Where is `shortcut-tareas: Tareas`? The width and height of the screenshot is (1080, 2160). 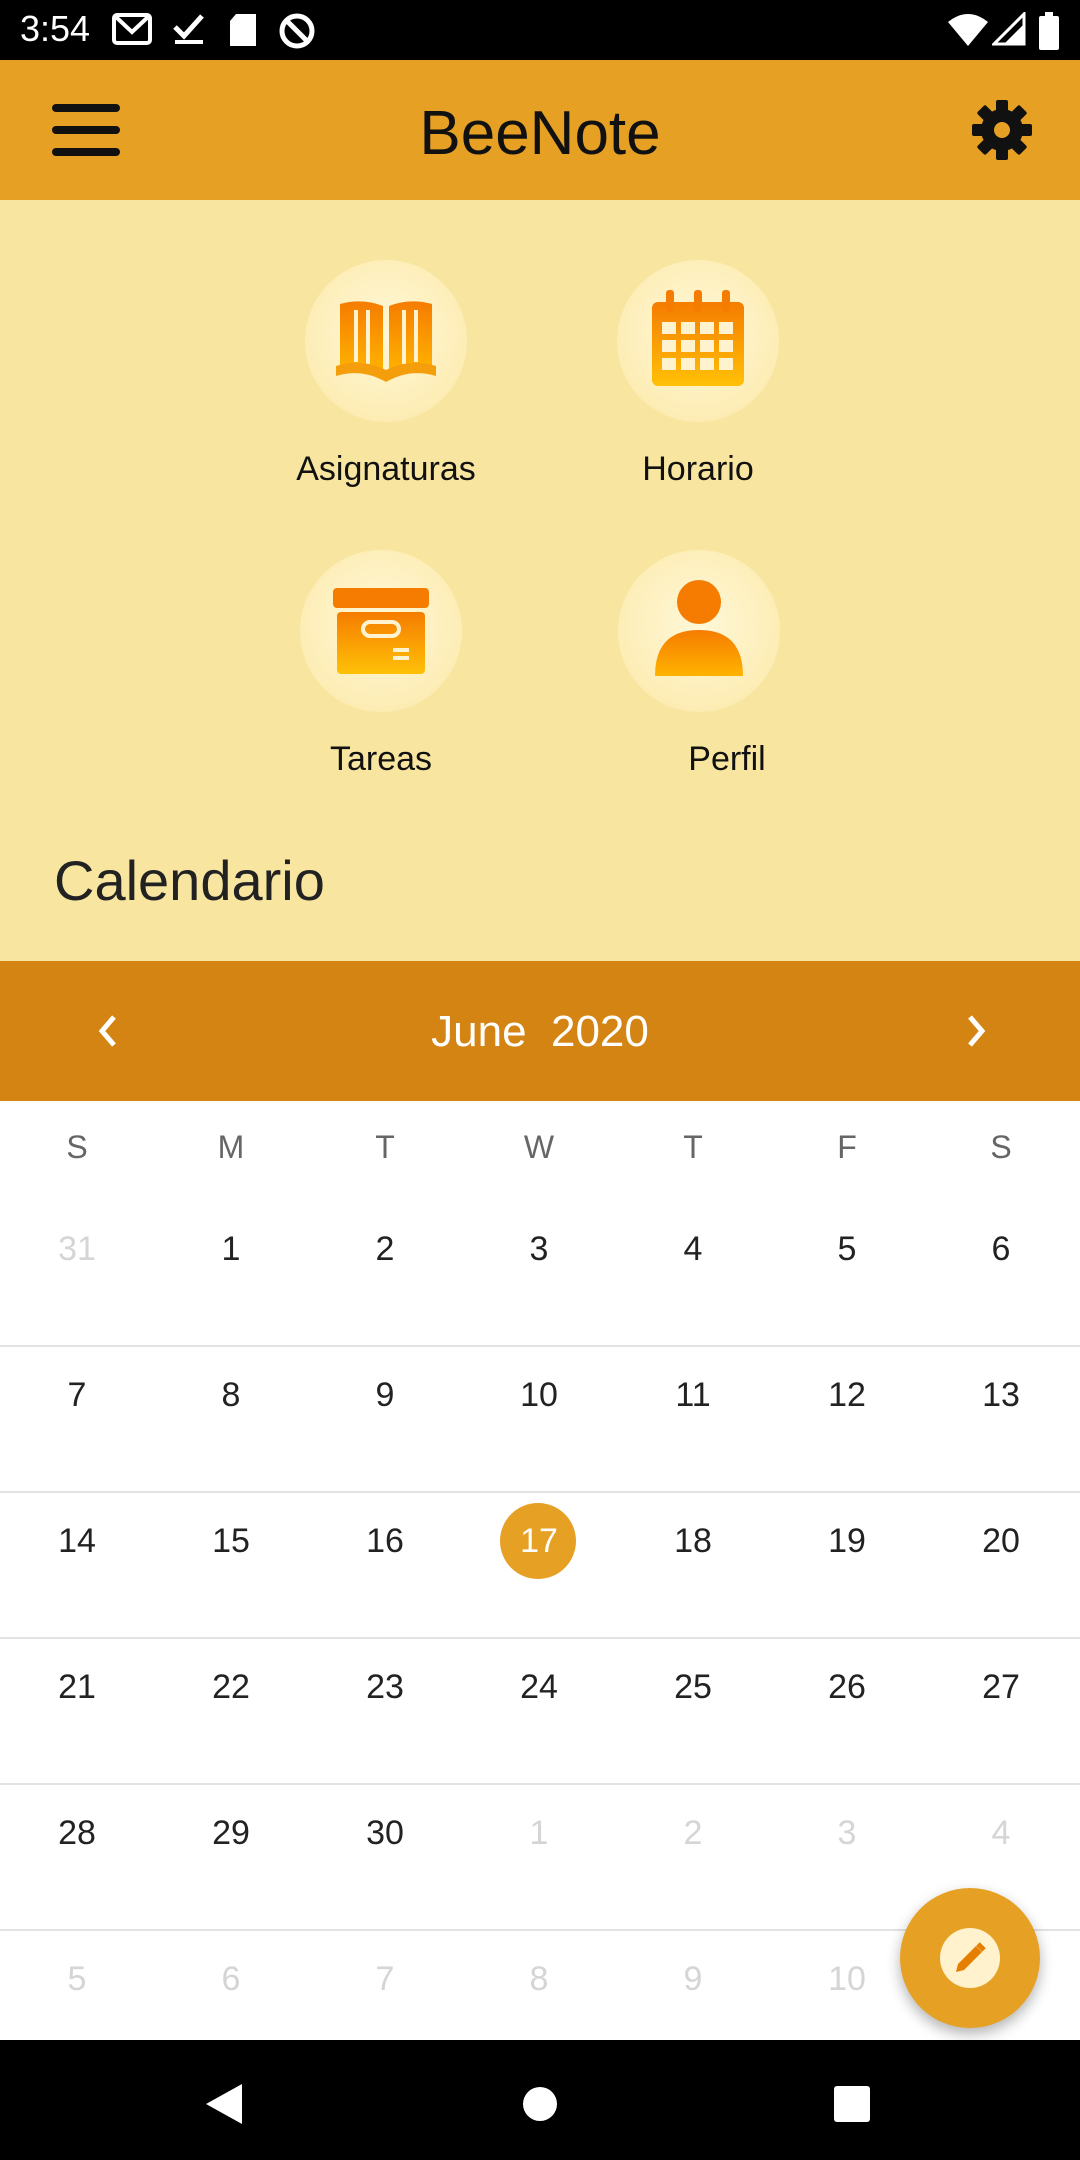
shortcut-tareas: Tareas is located at coordinates (381, 664).